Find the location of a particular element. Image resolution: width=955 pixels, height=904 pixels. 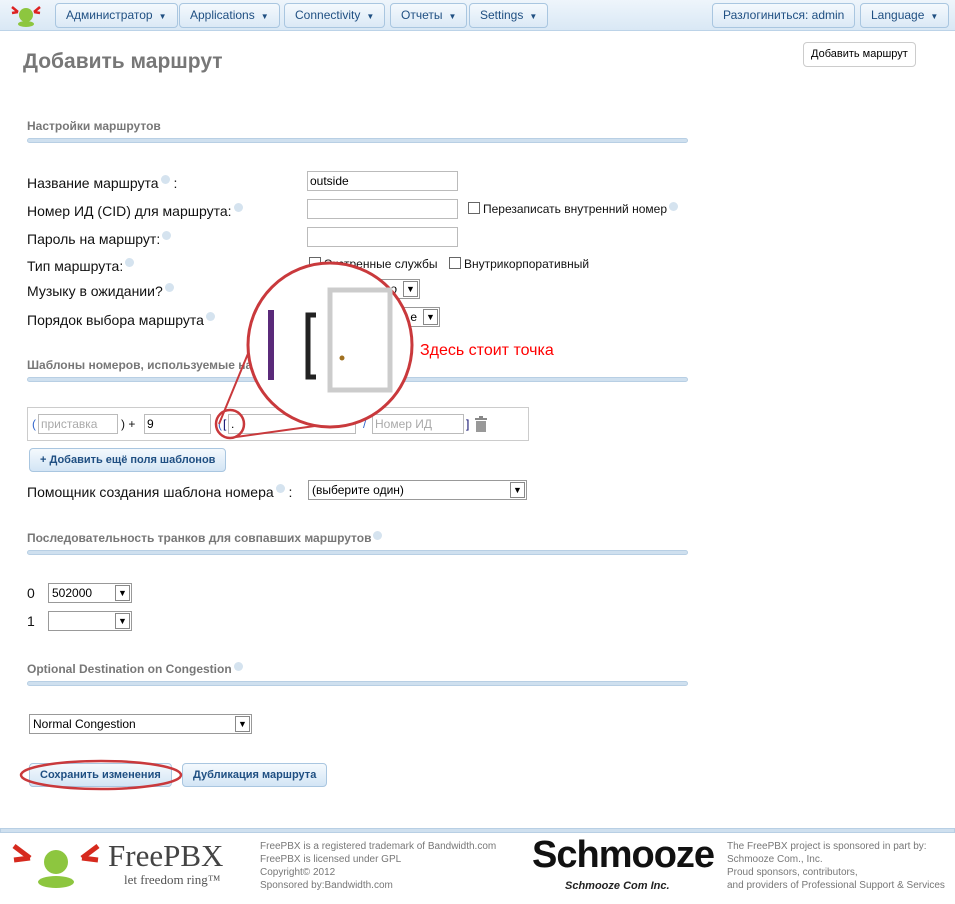

schmooze-logo: Schmooze is located at coordinates (623, 855).